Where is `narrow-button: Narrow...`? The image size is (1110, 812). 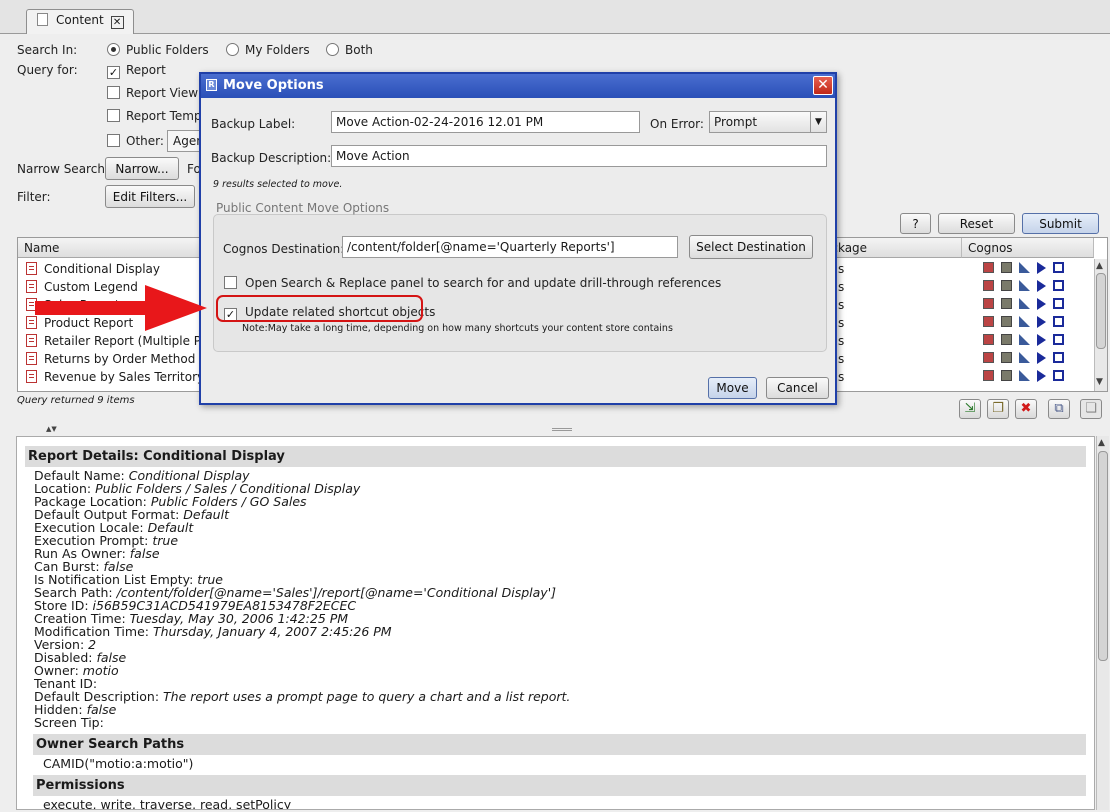 narrow-button: Narrow... is located at coordinates (142, 168).